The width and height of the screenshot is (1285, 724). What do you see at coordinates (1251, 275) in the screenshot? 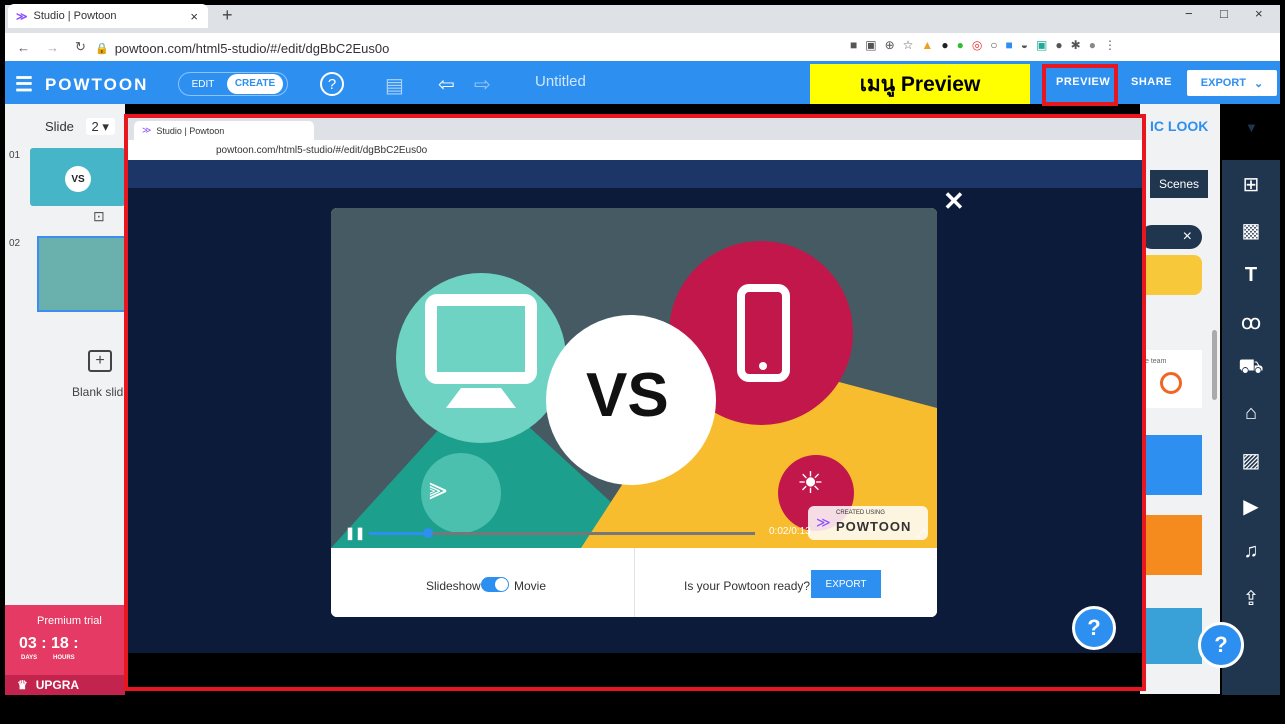
I see `text-tool-icon: T` at bounding box center [1251, 275].